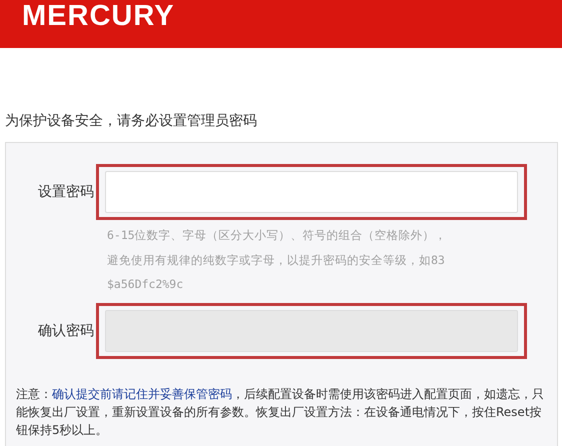 Image resolution: width=562 pixels, height=446 pixels. What do you see at coordinates (280, 412) in the screenshot?
I see `note-text: 注意：确认提交前请记住并妥善保管密码，后续配置设备时需使用该密码进入配置页面，如遗忘，只能恢复出厂设置，重新设置设备的所有参数。恢复出厂设置方法：在设备通电情况下，按住Reset按钮保持5秒以上。` at bounding box center [280, 412].